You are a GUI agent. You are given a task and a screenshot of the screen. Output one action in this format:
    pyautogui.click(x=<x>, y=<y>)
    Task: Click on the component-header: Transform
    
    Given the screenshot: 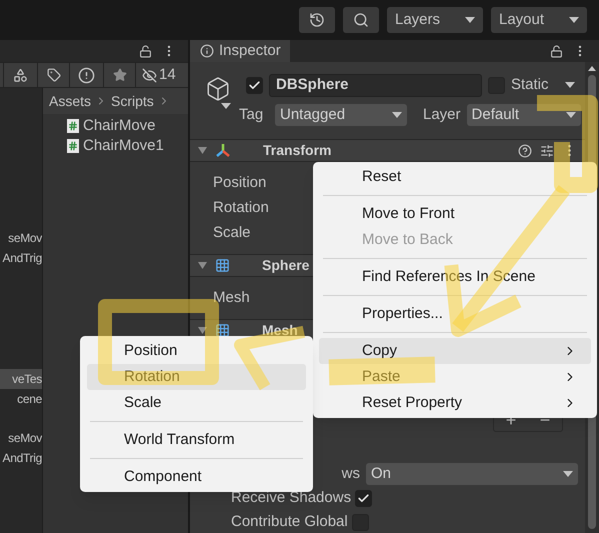 What is the action you would take?
    pyautogui.click(x=387, y=150)
    